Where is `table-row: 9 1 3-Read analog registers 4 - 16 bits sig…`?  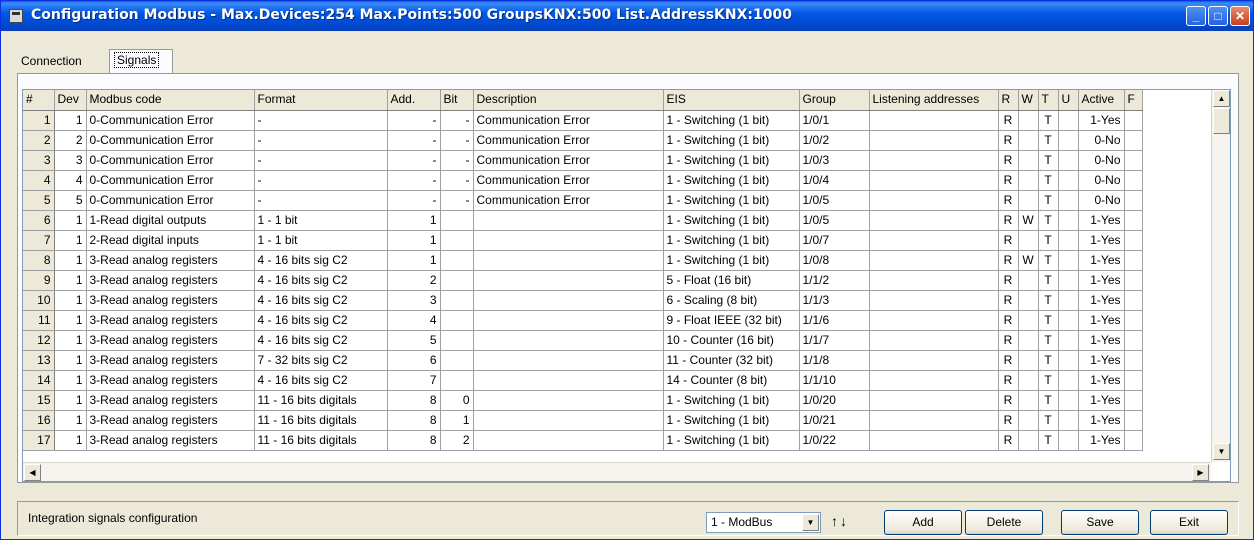 table-row: 9 1 3-Read analog registers 4 - 16 bits sig… is located at coordinates (583, 280).